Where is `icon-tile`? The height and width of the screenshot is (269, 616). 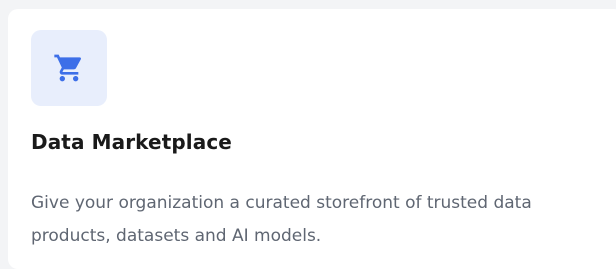
icon-tile is located at coordinates (69, 68).